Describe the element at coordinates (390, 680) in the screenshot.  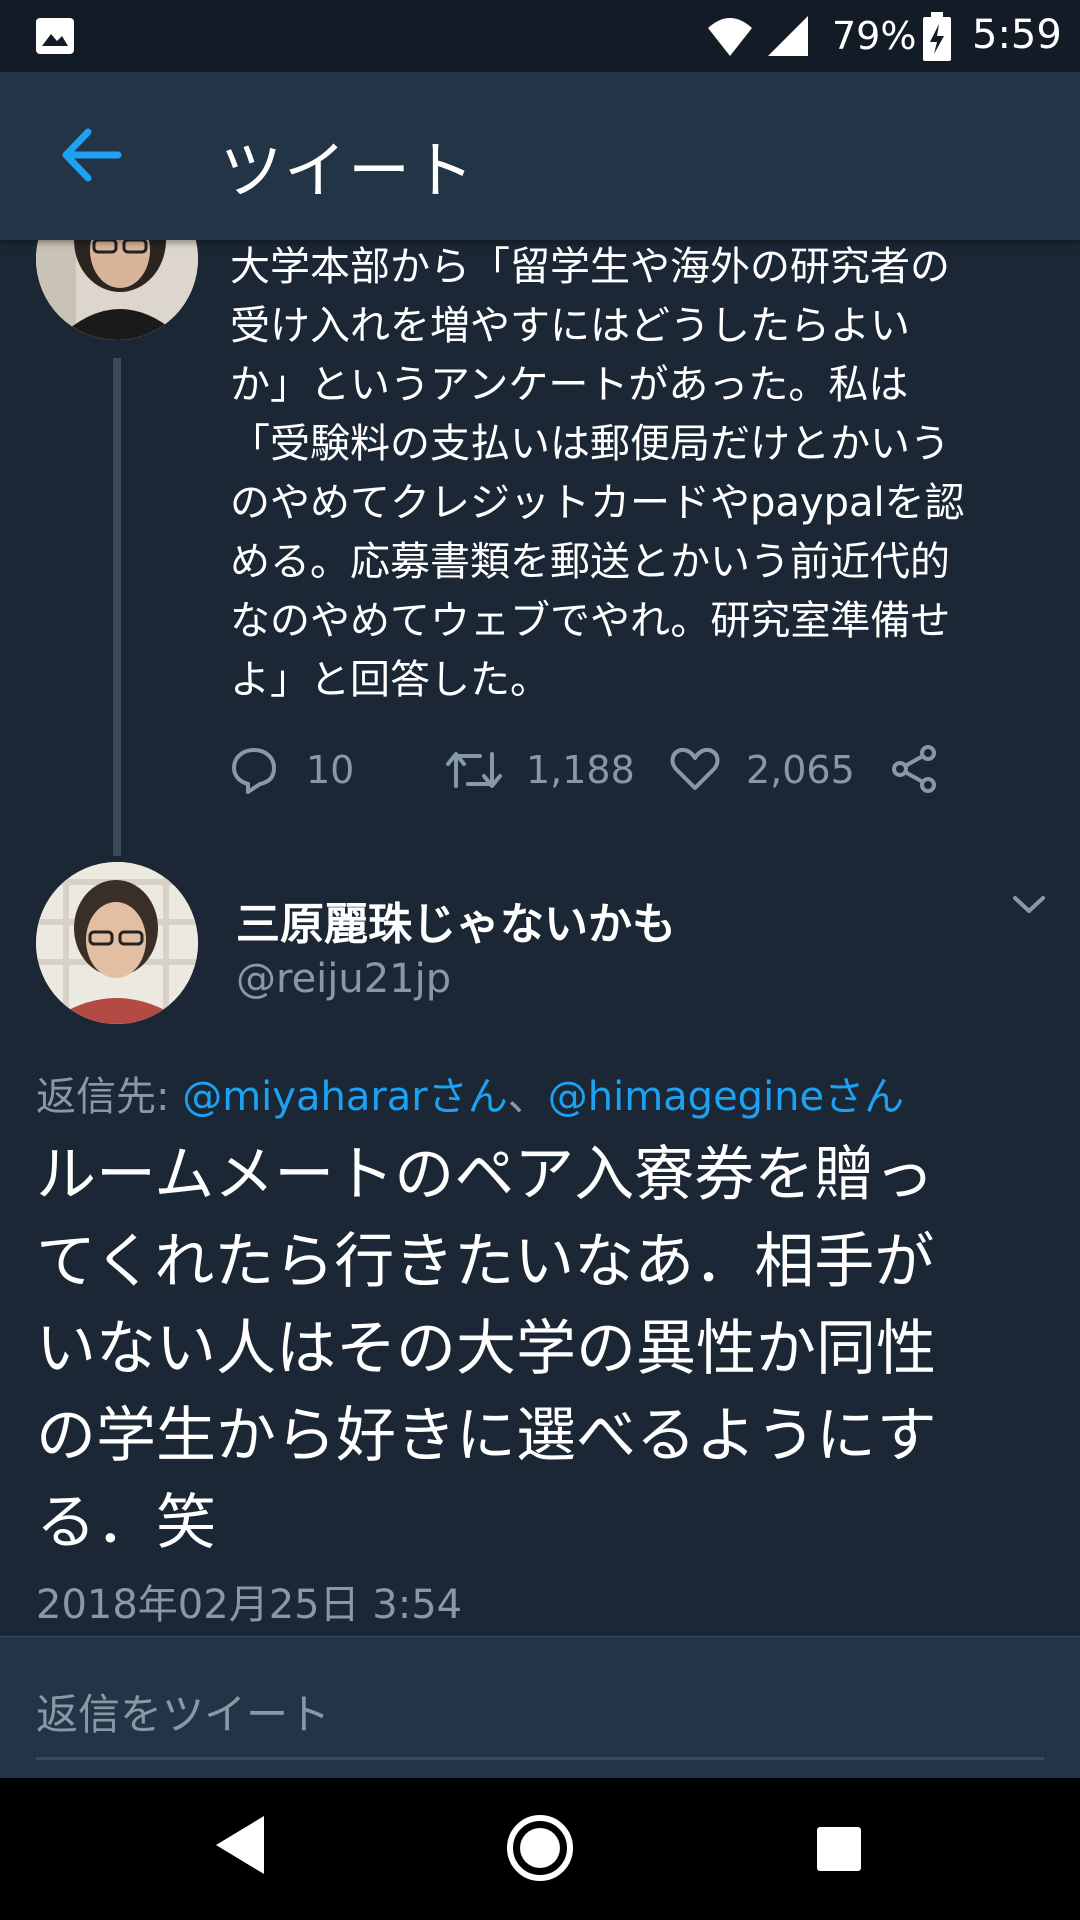
I see `tweet-line: よ」と回答した。` at that location.